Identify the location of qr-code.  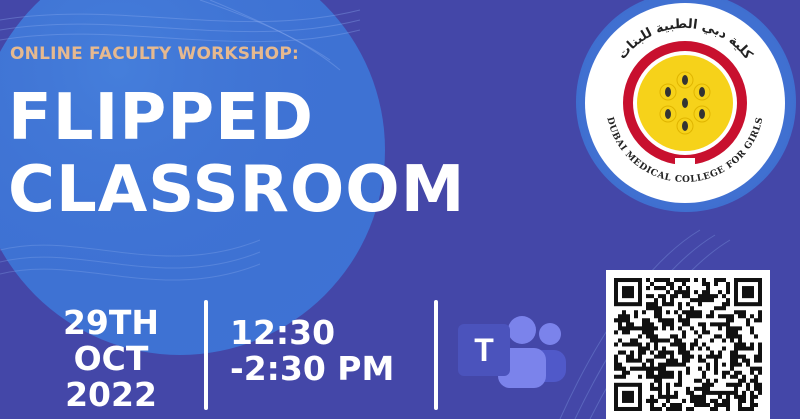
(688, 344).